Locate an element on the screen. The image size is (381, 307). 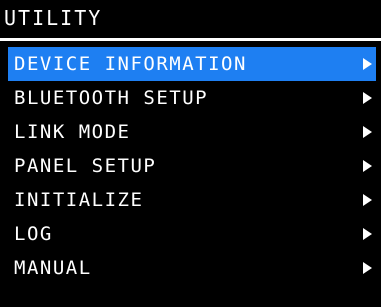
menu-item-label: LINK MODE is located at coordinates (72, 132).